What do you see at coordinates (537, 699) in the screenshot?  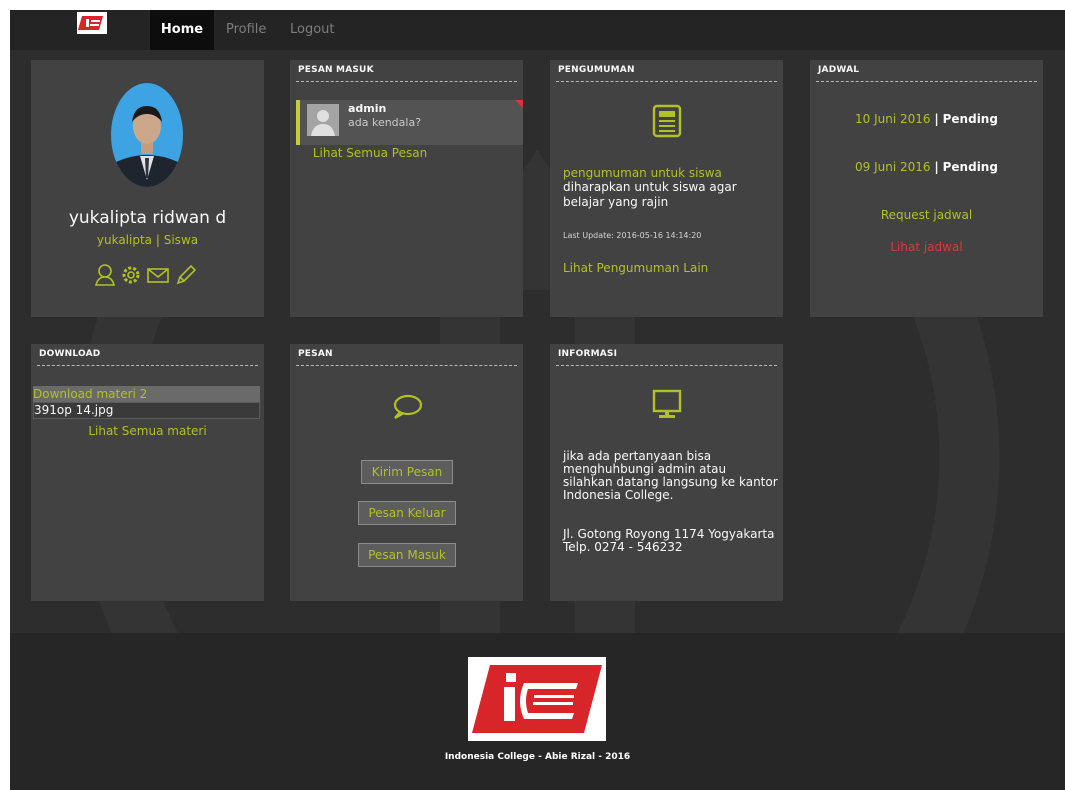 I see `ic-logo` at bounding box center [537, 699].